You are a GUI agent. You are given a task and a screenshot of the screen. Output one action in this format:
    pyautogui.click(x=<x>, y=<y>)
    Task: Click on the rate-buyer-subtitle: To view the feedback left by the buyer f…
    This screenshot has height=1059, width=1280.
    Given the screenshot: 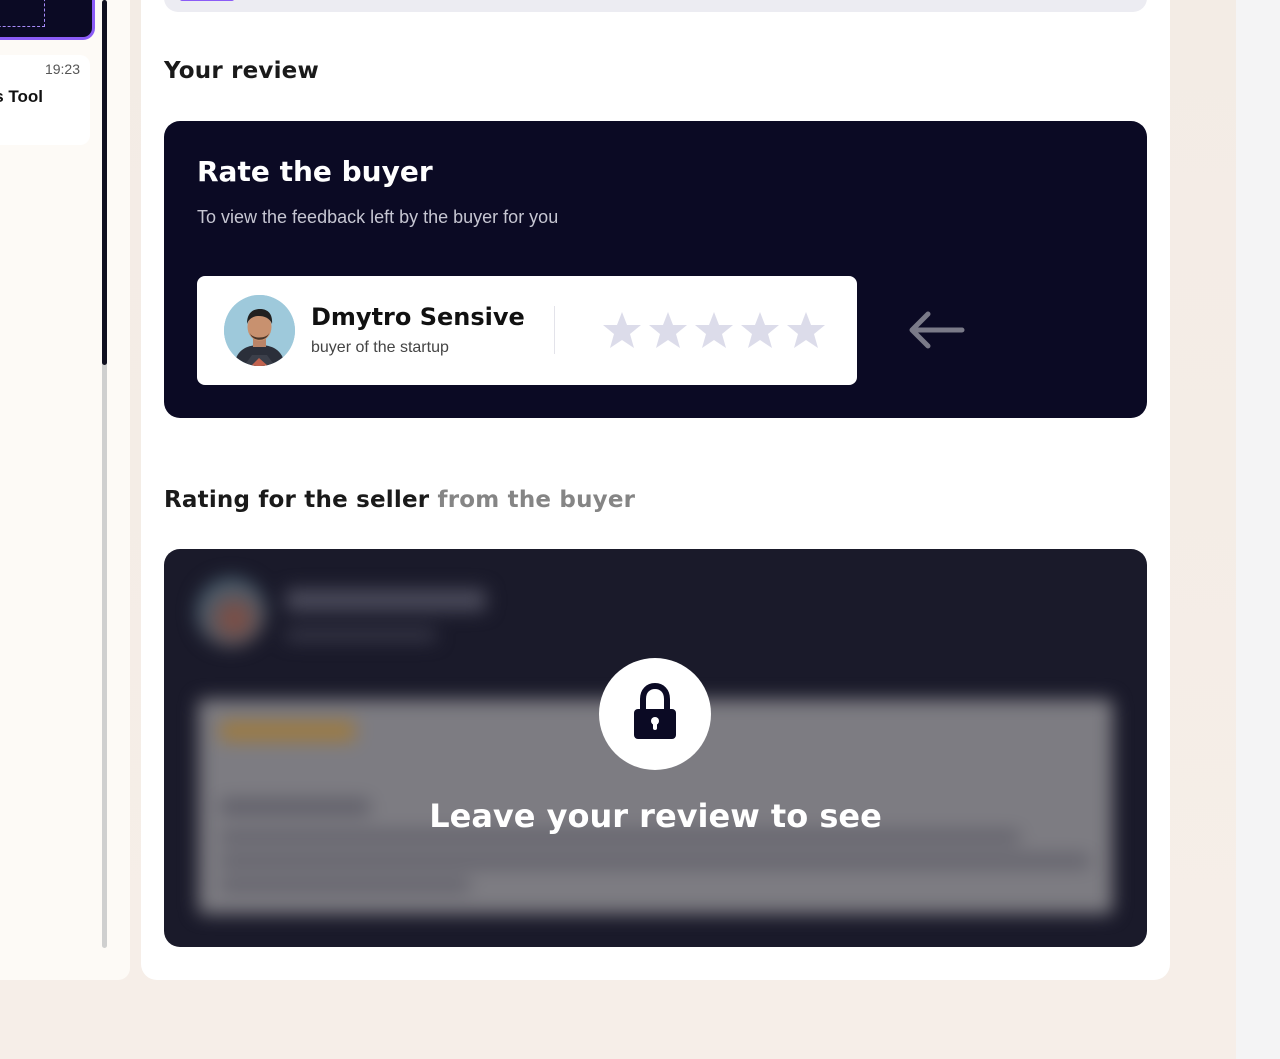 What is the action you would take?
    pyautogui.click(x=378, y=217)
    